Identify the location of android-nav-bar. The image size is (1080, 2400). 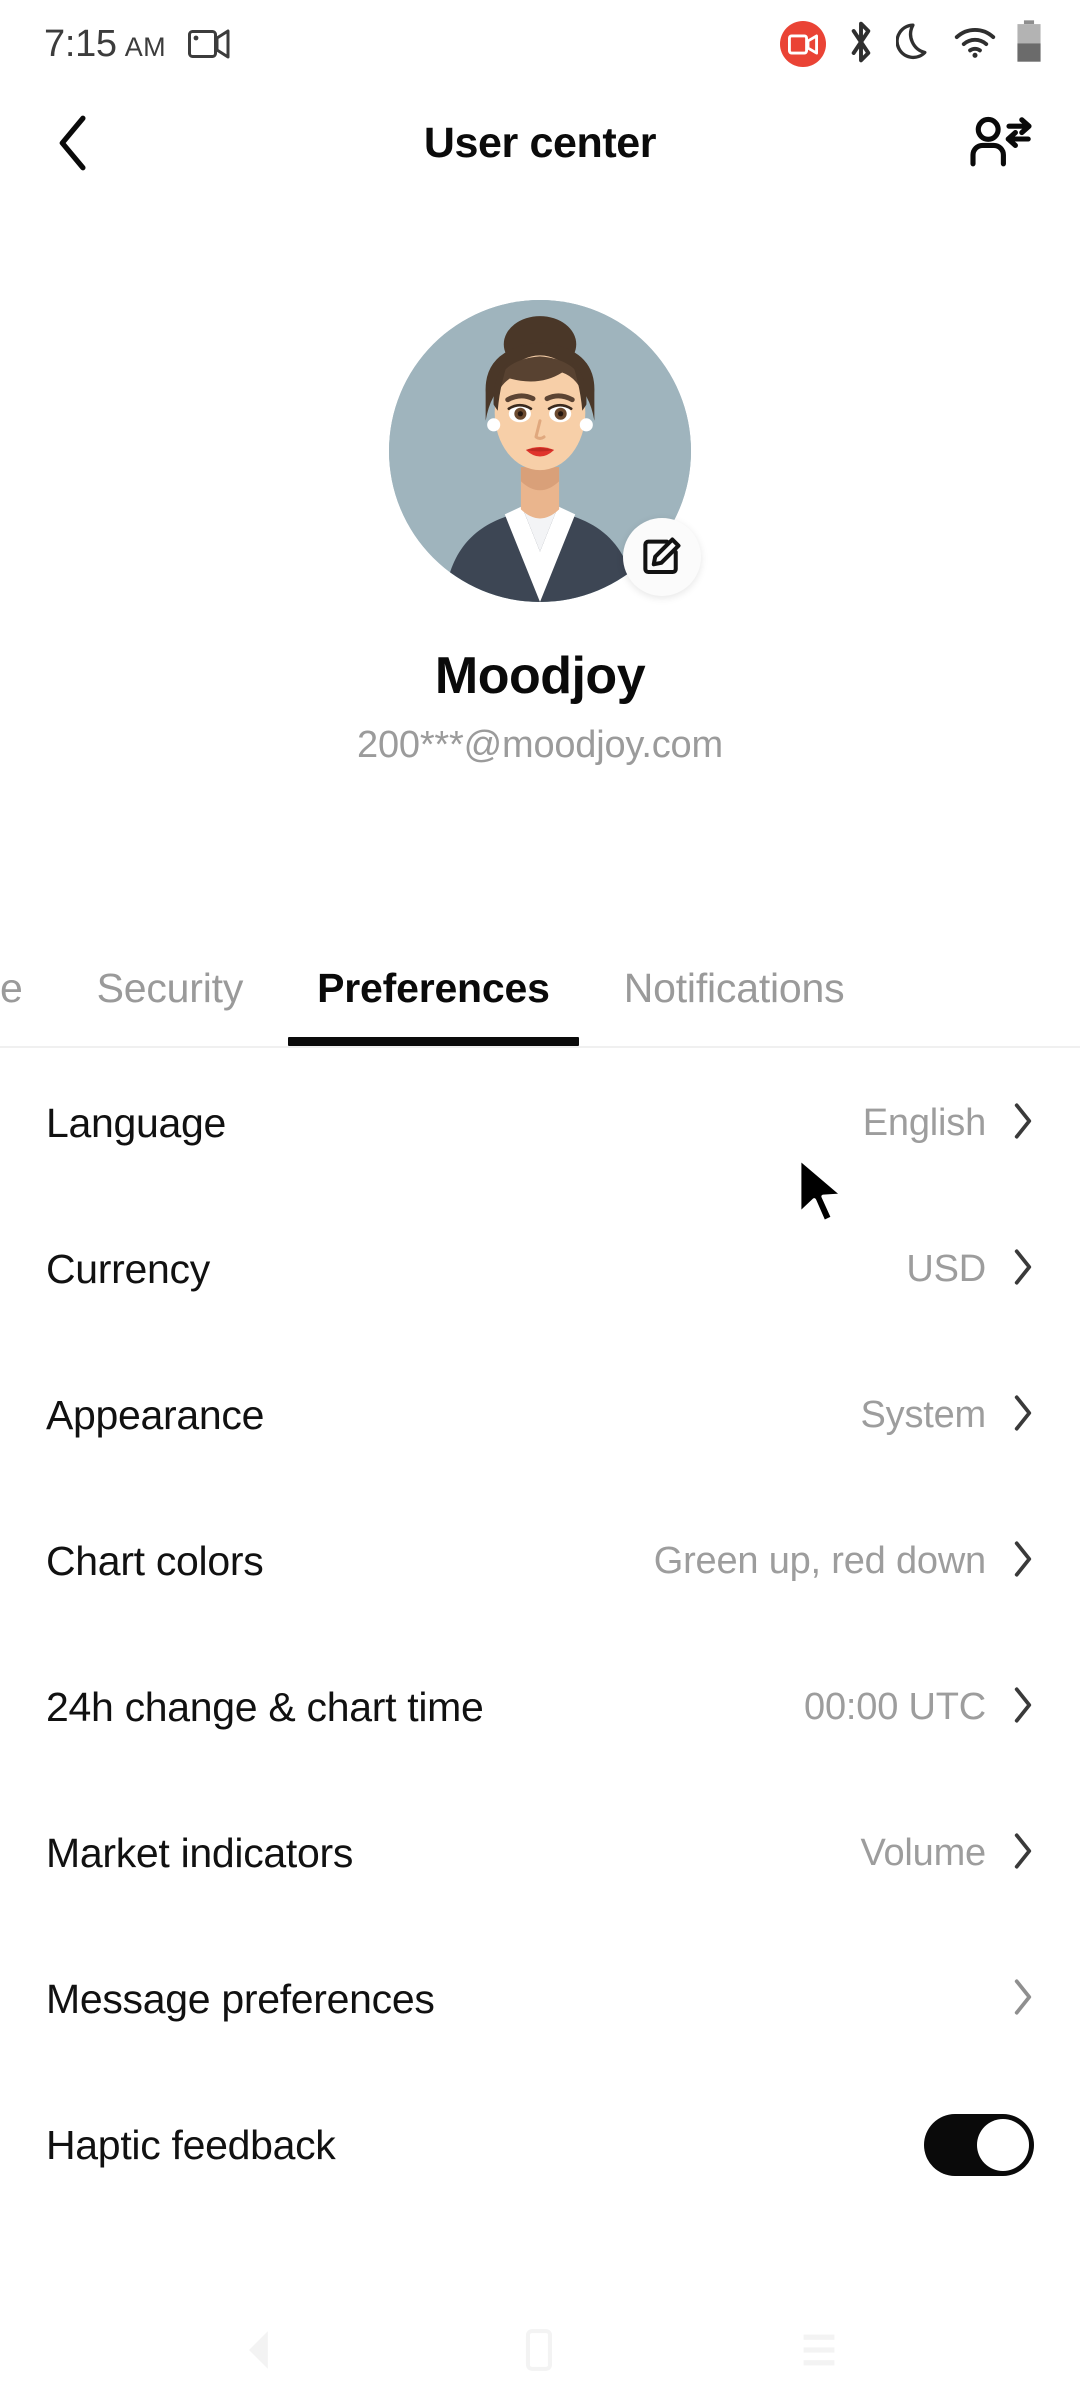
(540, 2352).